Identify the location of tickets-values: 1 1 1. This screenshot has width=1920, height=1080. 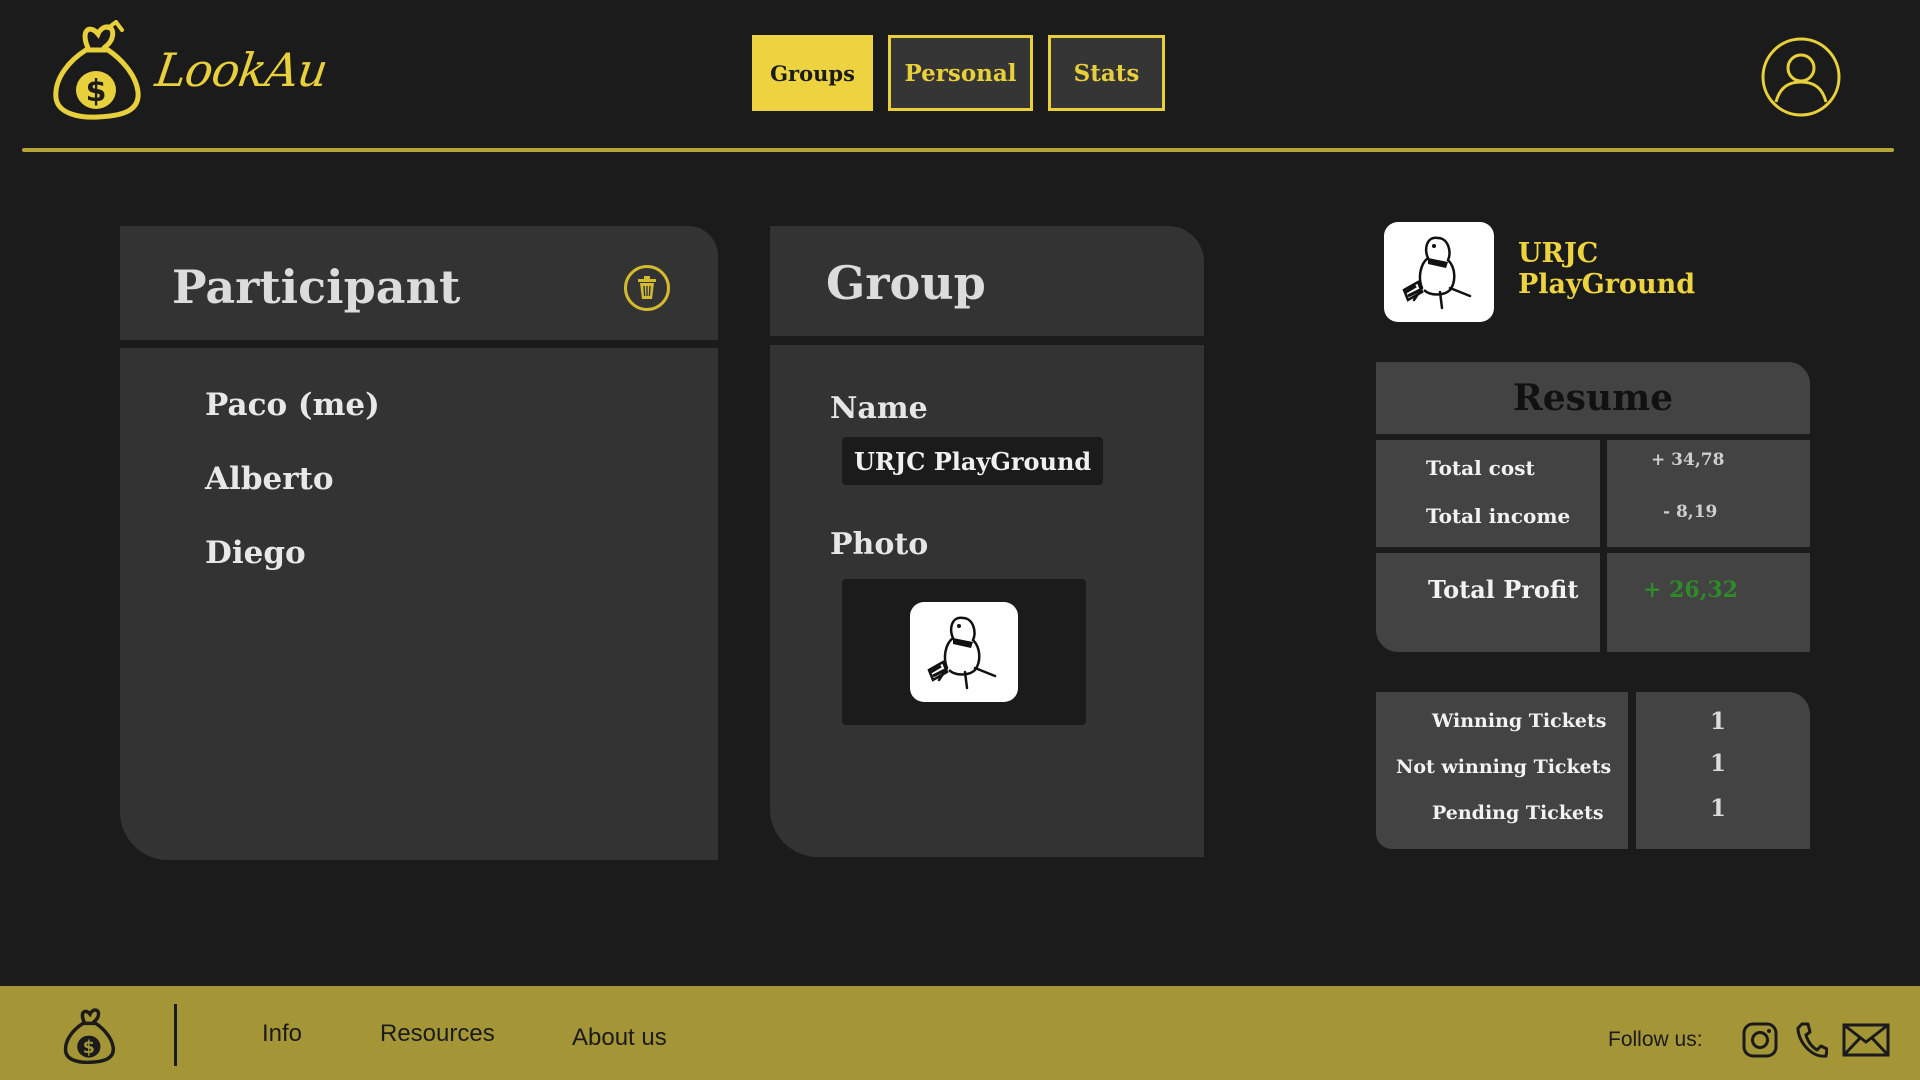
(1723, 770).